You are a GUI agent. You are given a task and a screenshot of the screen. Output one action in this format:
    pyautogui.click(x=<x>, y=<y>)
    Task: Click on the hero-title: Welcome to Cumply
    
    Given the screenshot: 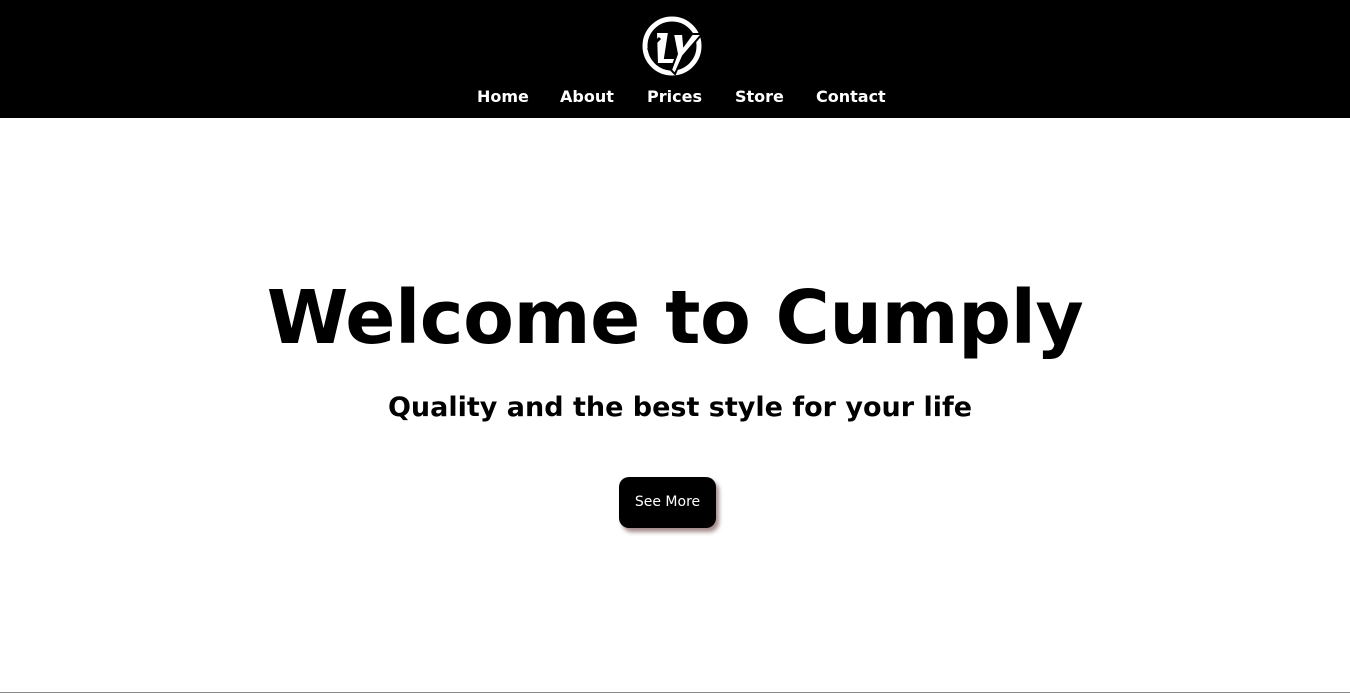 What is the action you would take?
    pyautogui.click(x=675, y=318)
    